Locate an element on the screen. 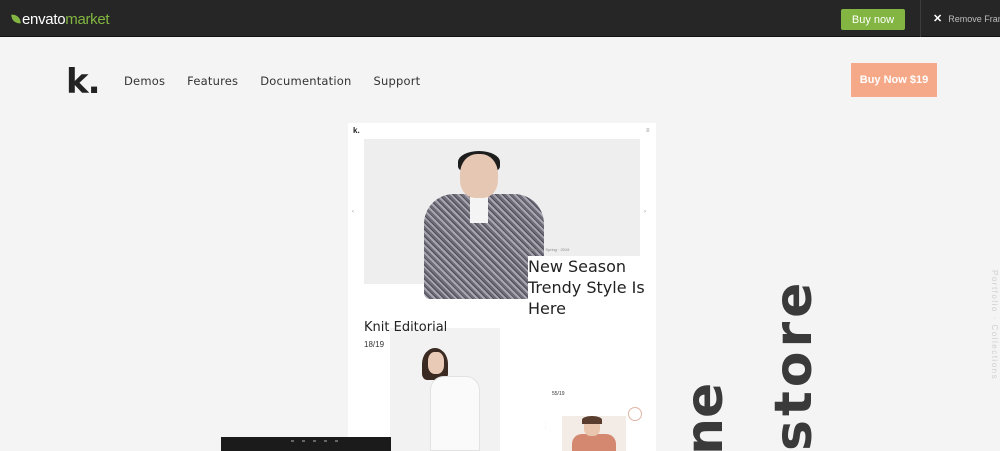 This screenshot has width=1000, height=451. nav-item-documentation: Documentation is located at coordinates (305, 81).